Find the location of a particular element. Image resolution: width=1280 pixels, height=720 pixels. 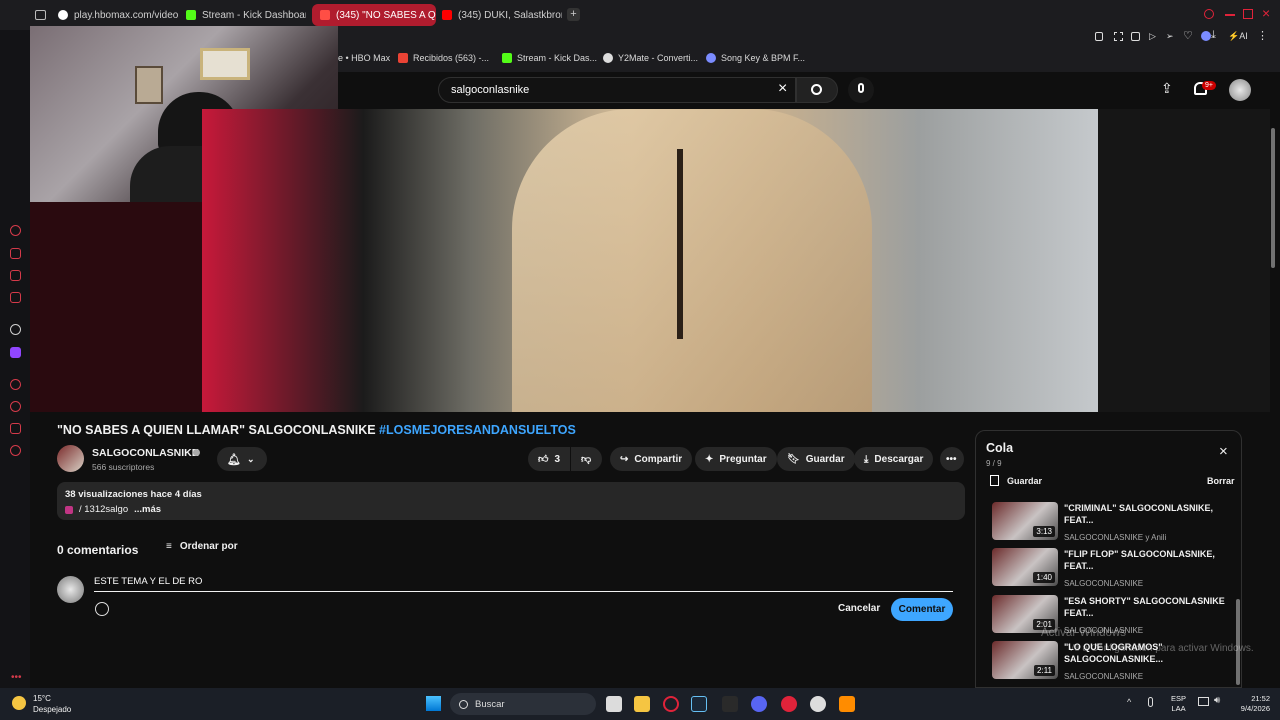

avatar is located at coordinates (1240, 90).